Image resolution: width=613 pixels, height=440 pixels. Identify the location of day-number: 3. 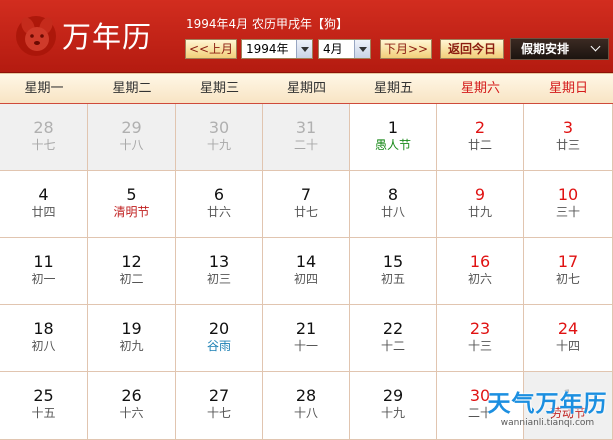
(568, 127).